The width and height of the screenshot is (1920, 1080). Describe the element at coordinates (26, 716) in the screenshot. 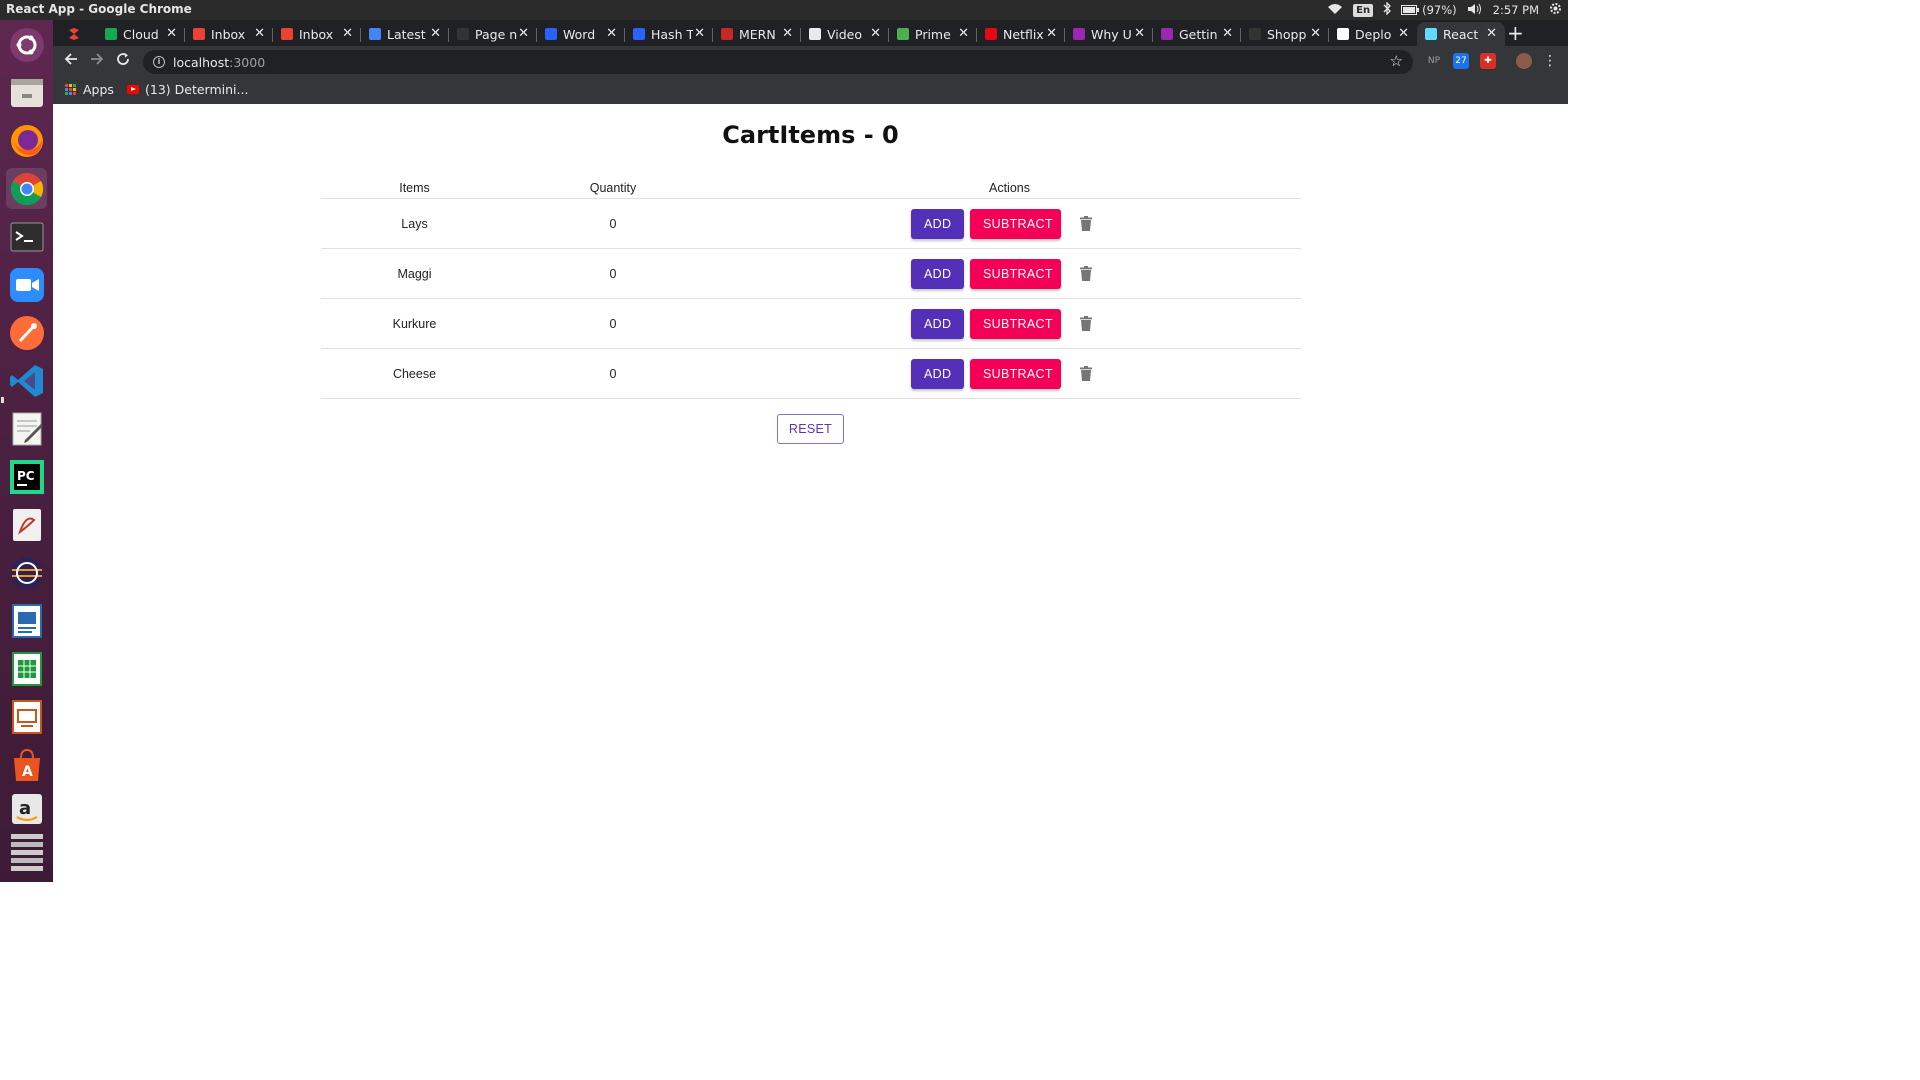

I see `libreoffice-impress-icon` at that location.